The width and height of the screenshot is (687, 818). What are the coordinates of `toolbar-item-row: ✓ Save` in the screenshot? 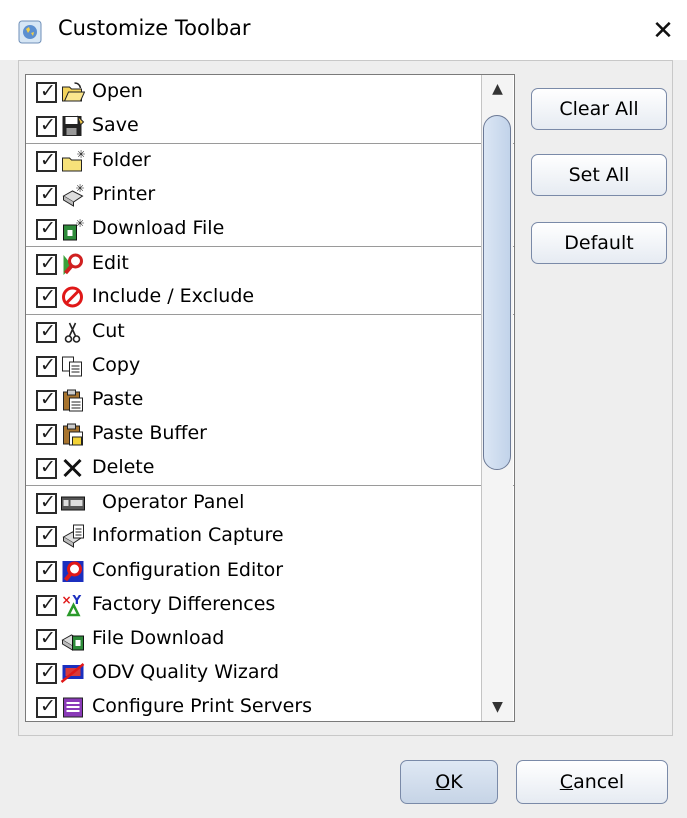 It's located at (270, 126).